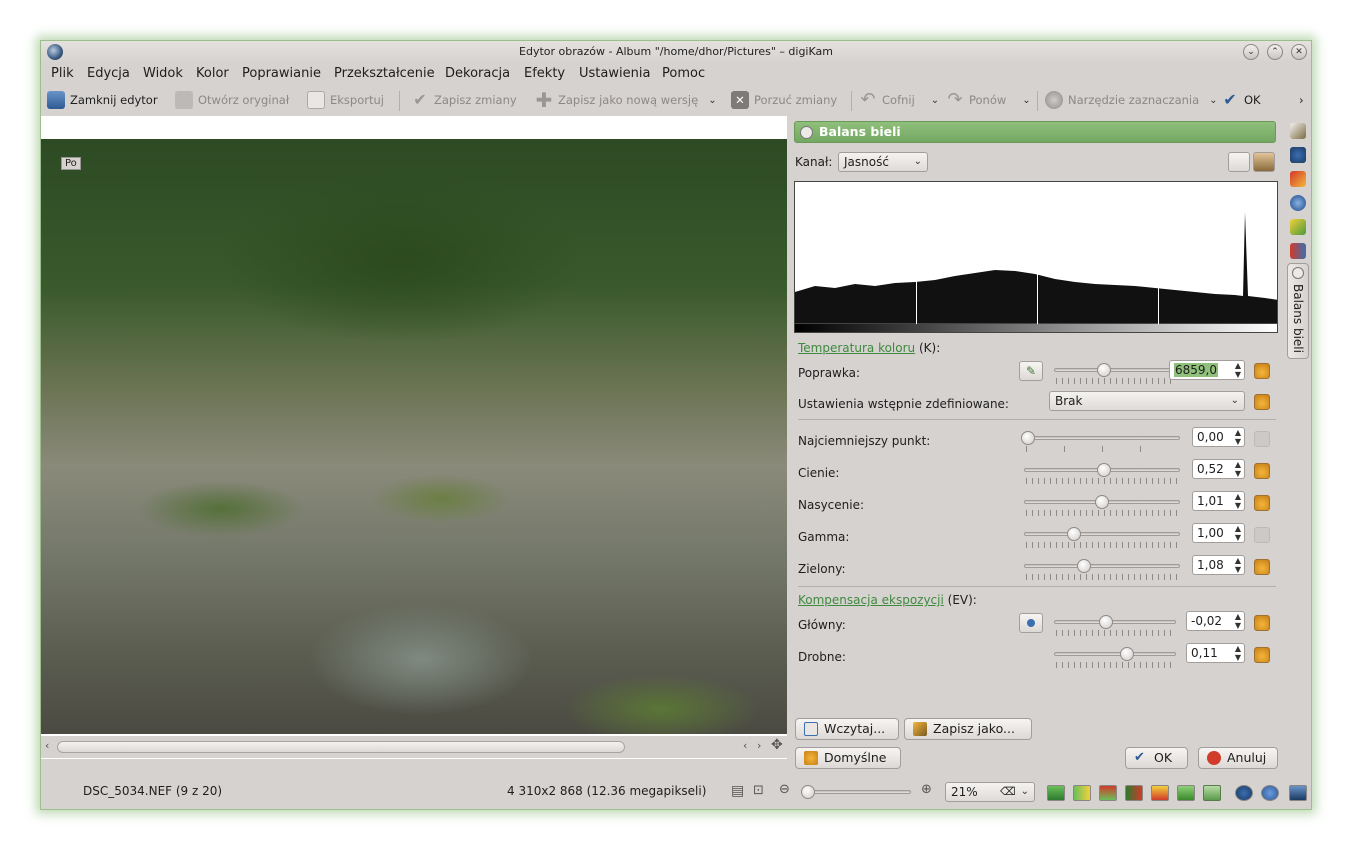  Describe the element at coordinates (463, 100) in the screenshot. I see `save-changes-button: ✔ Zapisz zmiany` at that location.